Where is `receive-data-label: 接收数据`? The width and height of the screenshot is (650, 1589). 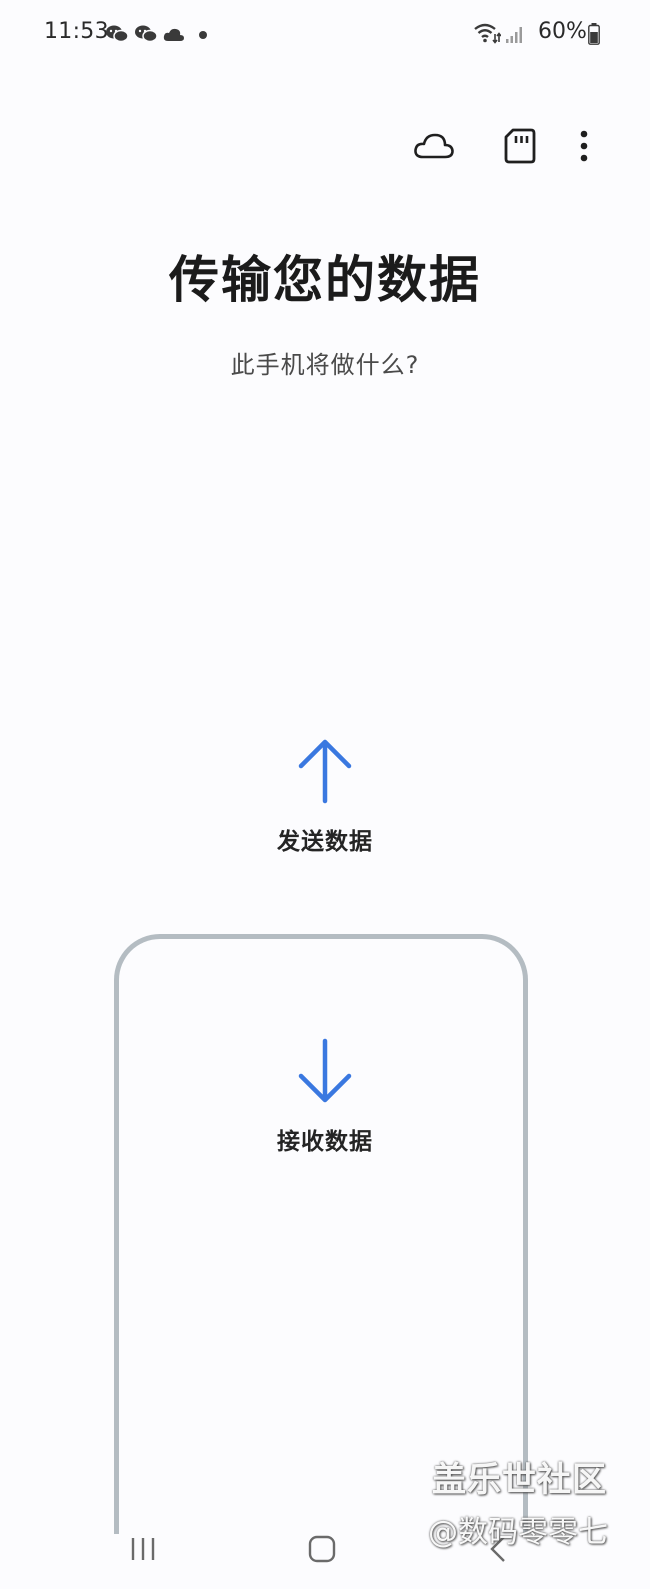 receive-data-label: 接收数据 is located at coordinates (325, 1142).